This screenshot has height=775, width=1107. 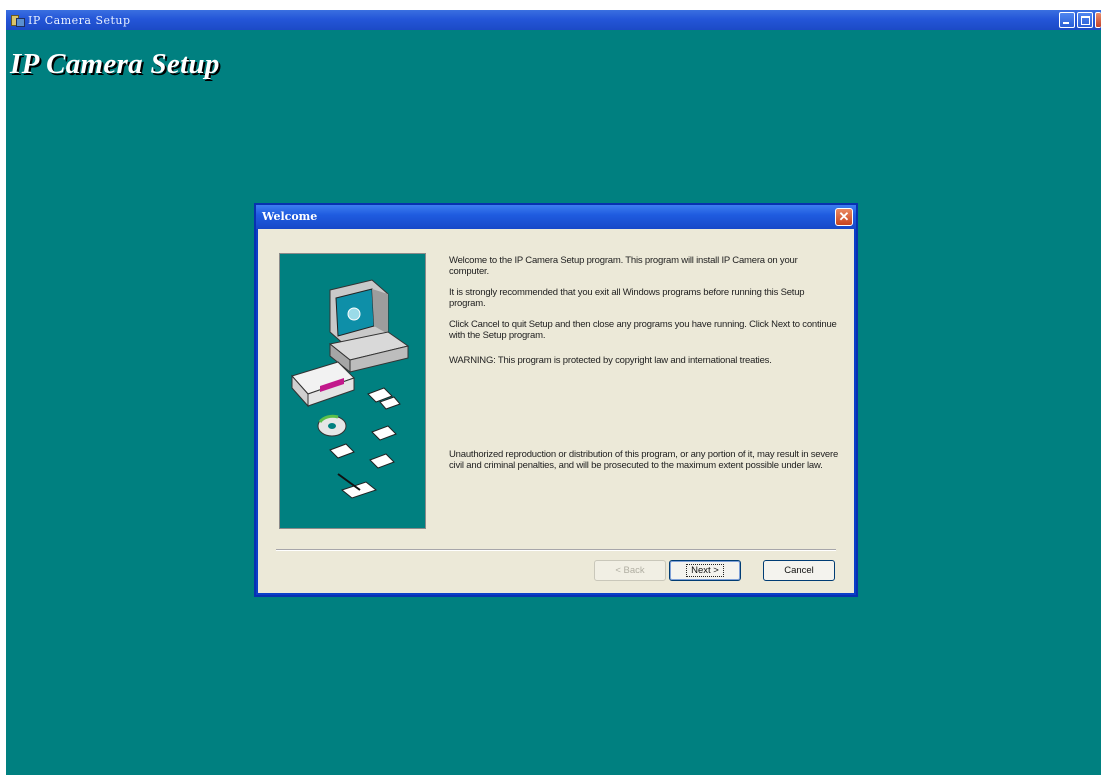 What do you see at coordinates (553, 20) in the screenshot?
I see `window-titlebar: IP Camera Setup` at bounding box center [553, 20].